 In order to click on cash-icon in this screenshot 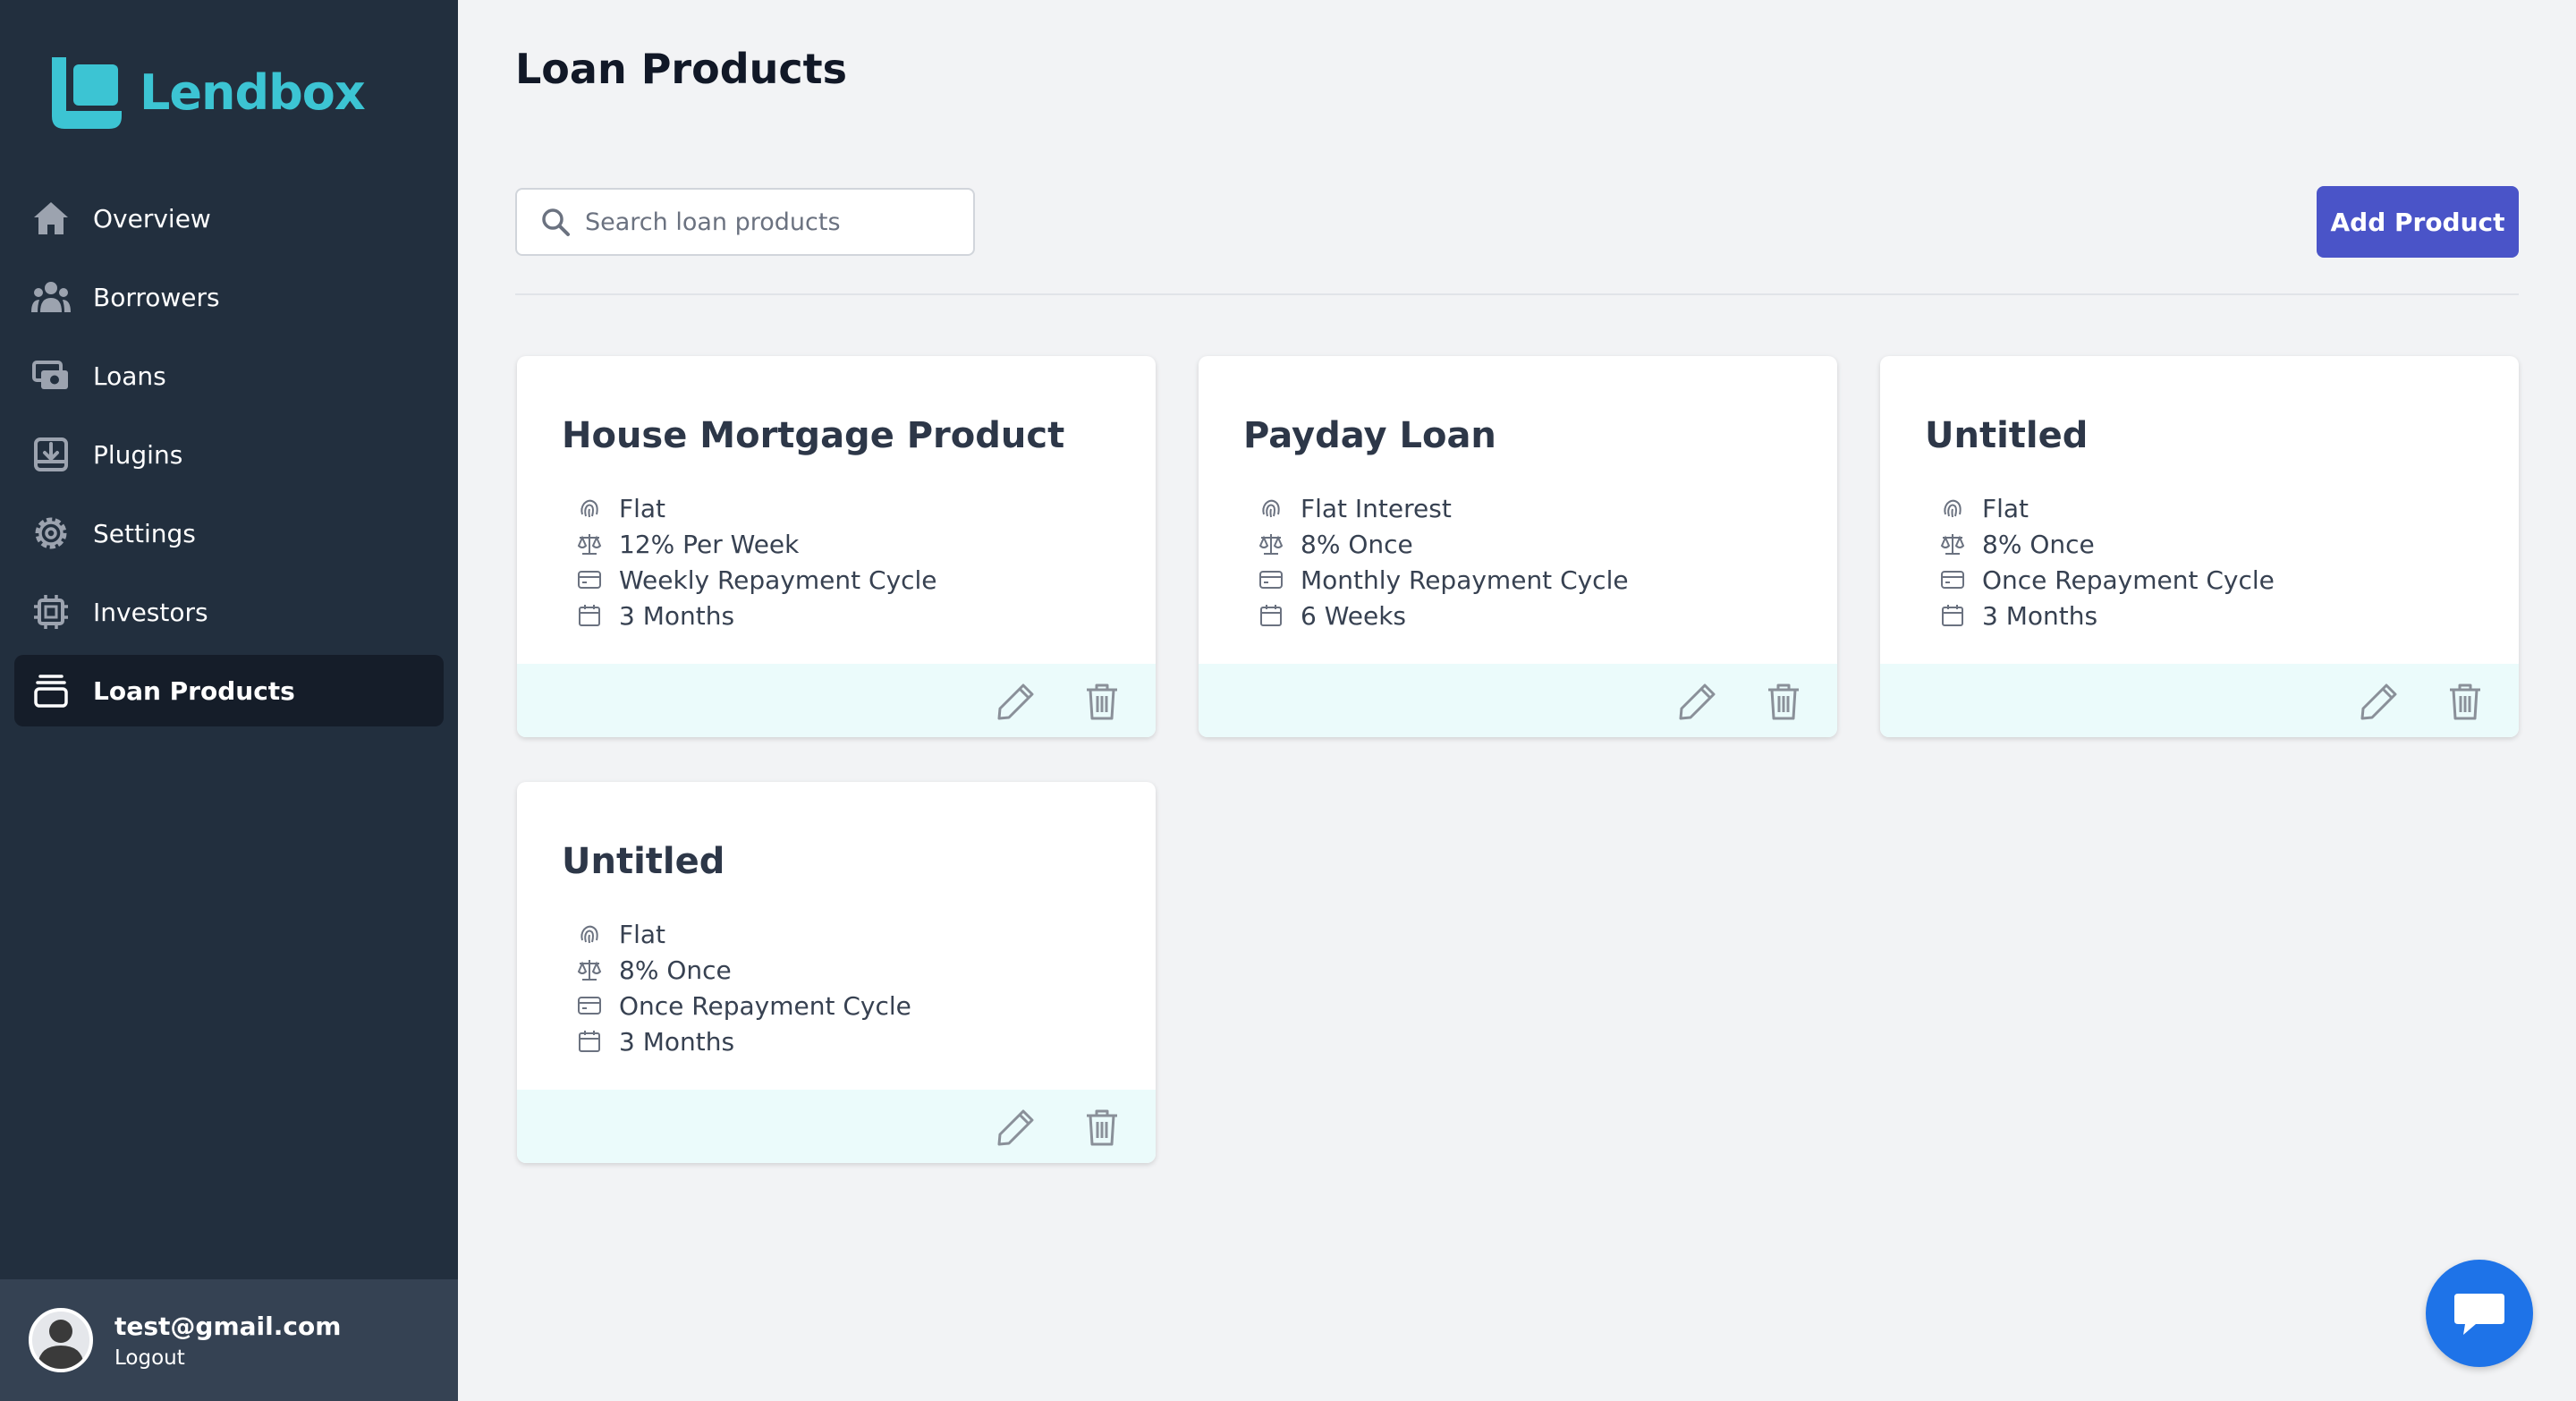, I will do `click(51, 375)`.